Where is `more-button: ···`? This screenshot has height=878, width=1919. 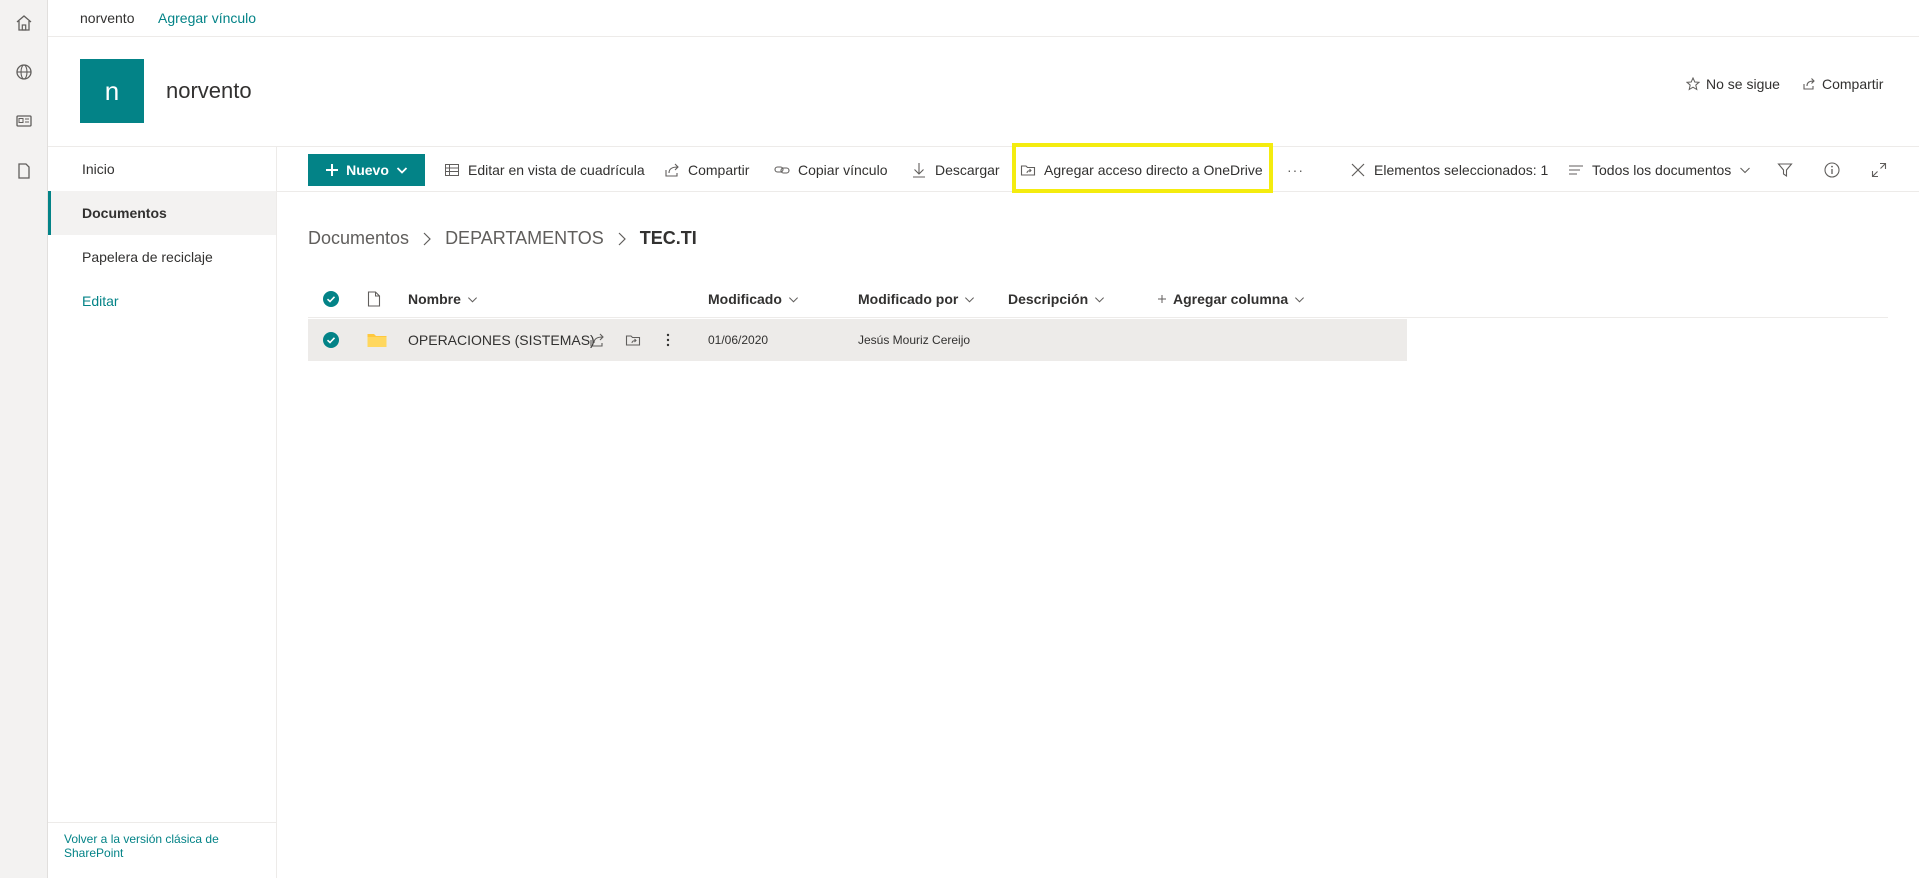
more-button: ··· is located at coordinates (1295, 170).